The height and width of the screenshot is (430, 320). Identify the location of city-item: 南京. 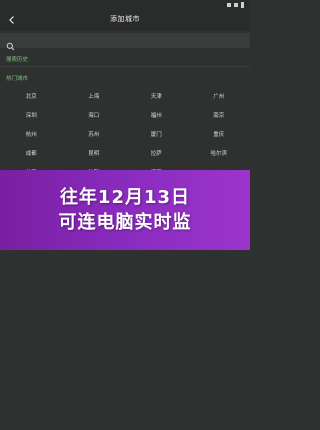
(219, 115).